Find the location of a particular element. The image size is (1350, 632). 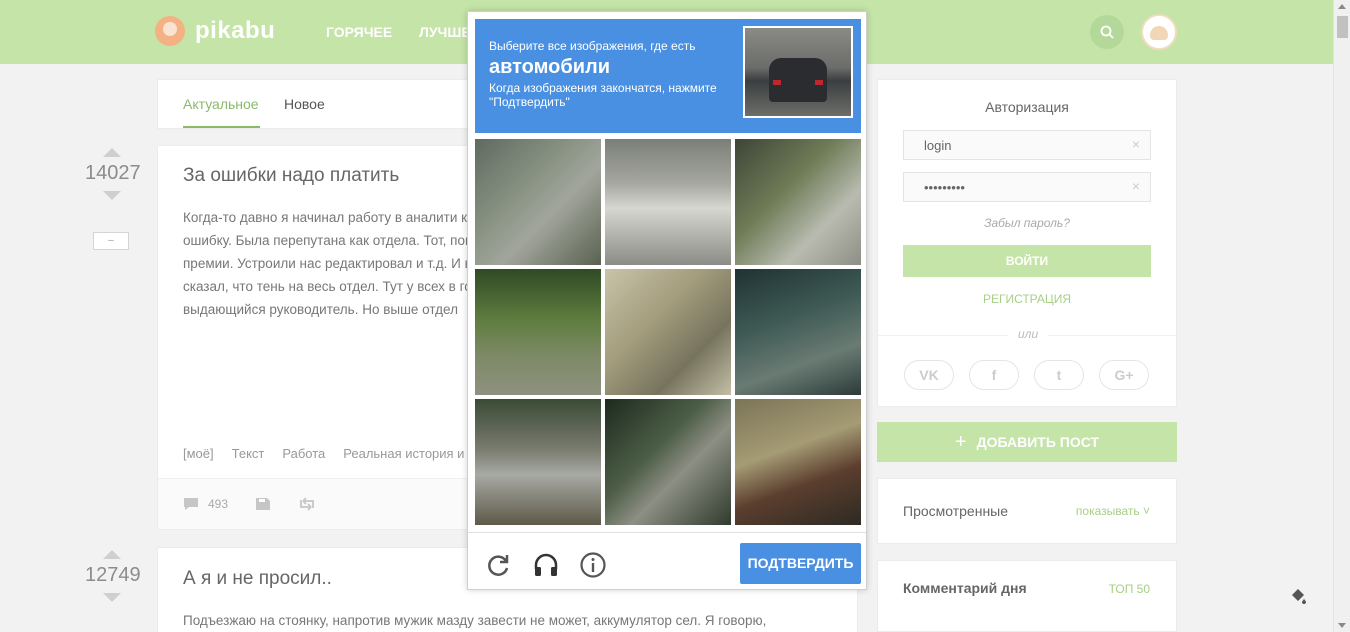

tag: [моё] is located at coordinates (198, 453).